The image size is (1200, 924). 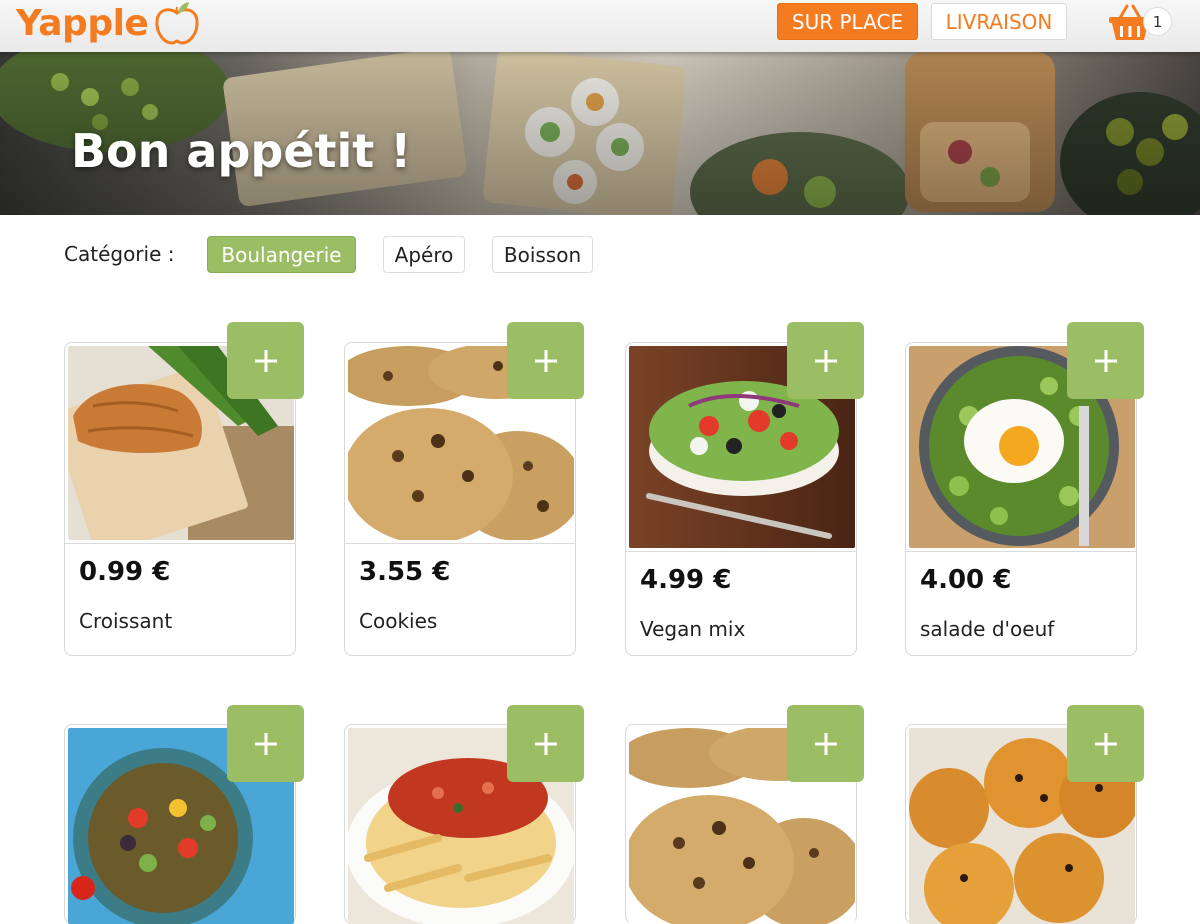 I want to click on product-price: 4.00 €, so click(x=966, y=580).